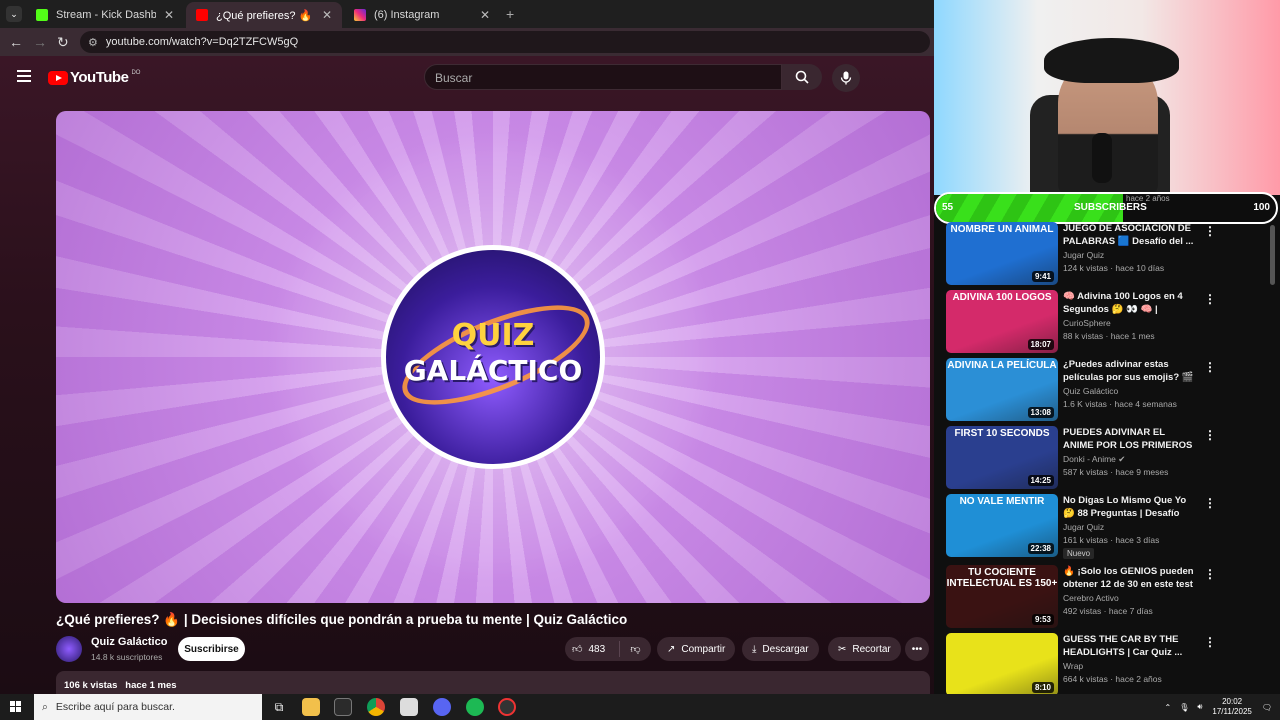  I want to click on clock-time: 20:02, so click(1232, 701).